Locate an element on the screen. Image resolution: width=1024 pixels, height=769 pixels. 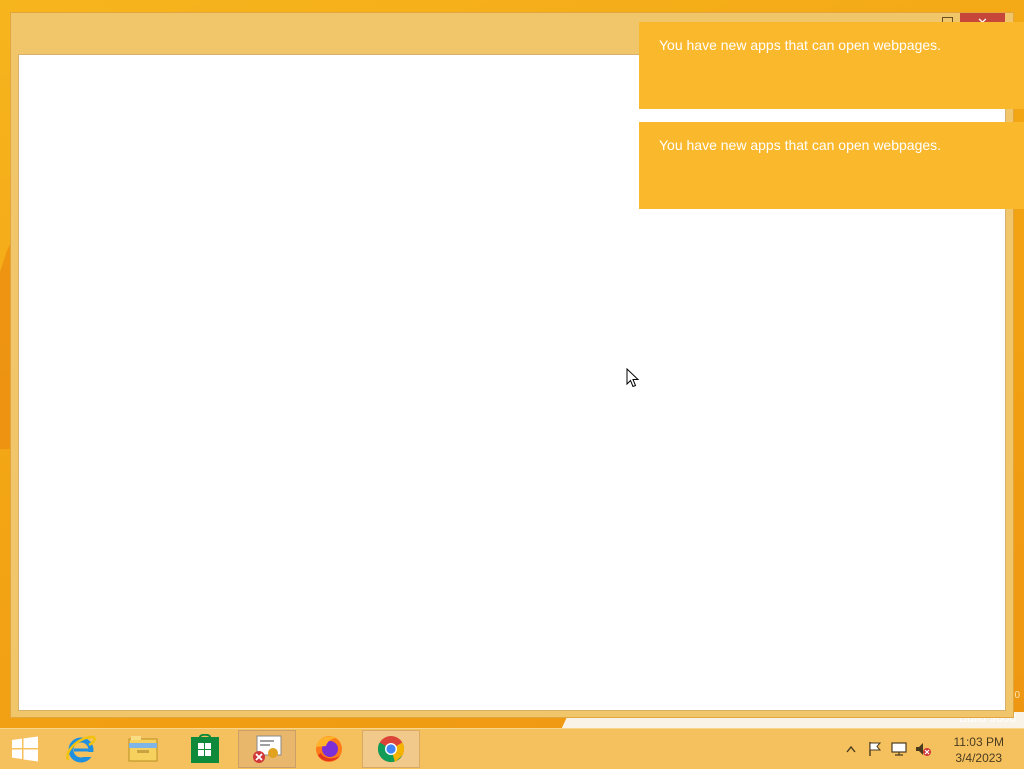
taskbar-store is located at coordinates (205, 749).